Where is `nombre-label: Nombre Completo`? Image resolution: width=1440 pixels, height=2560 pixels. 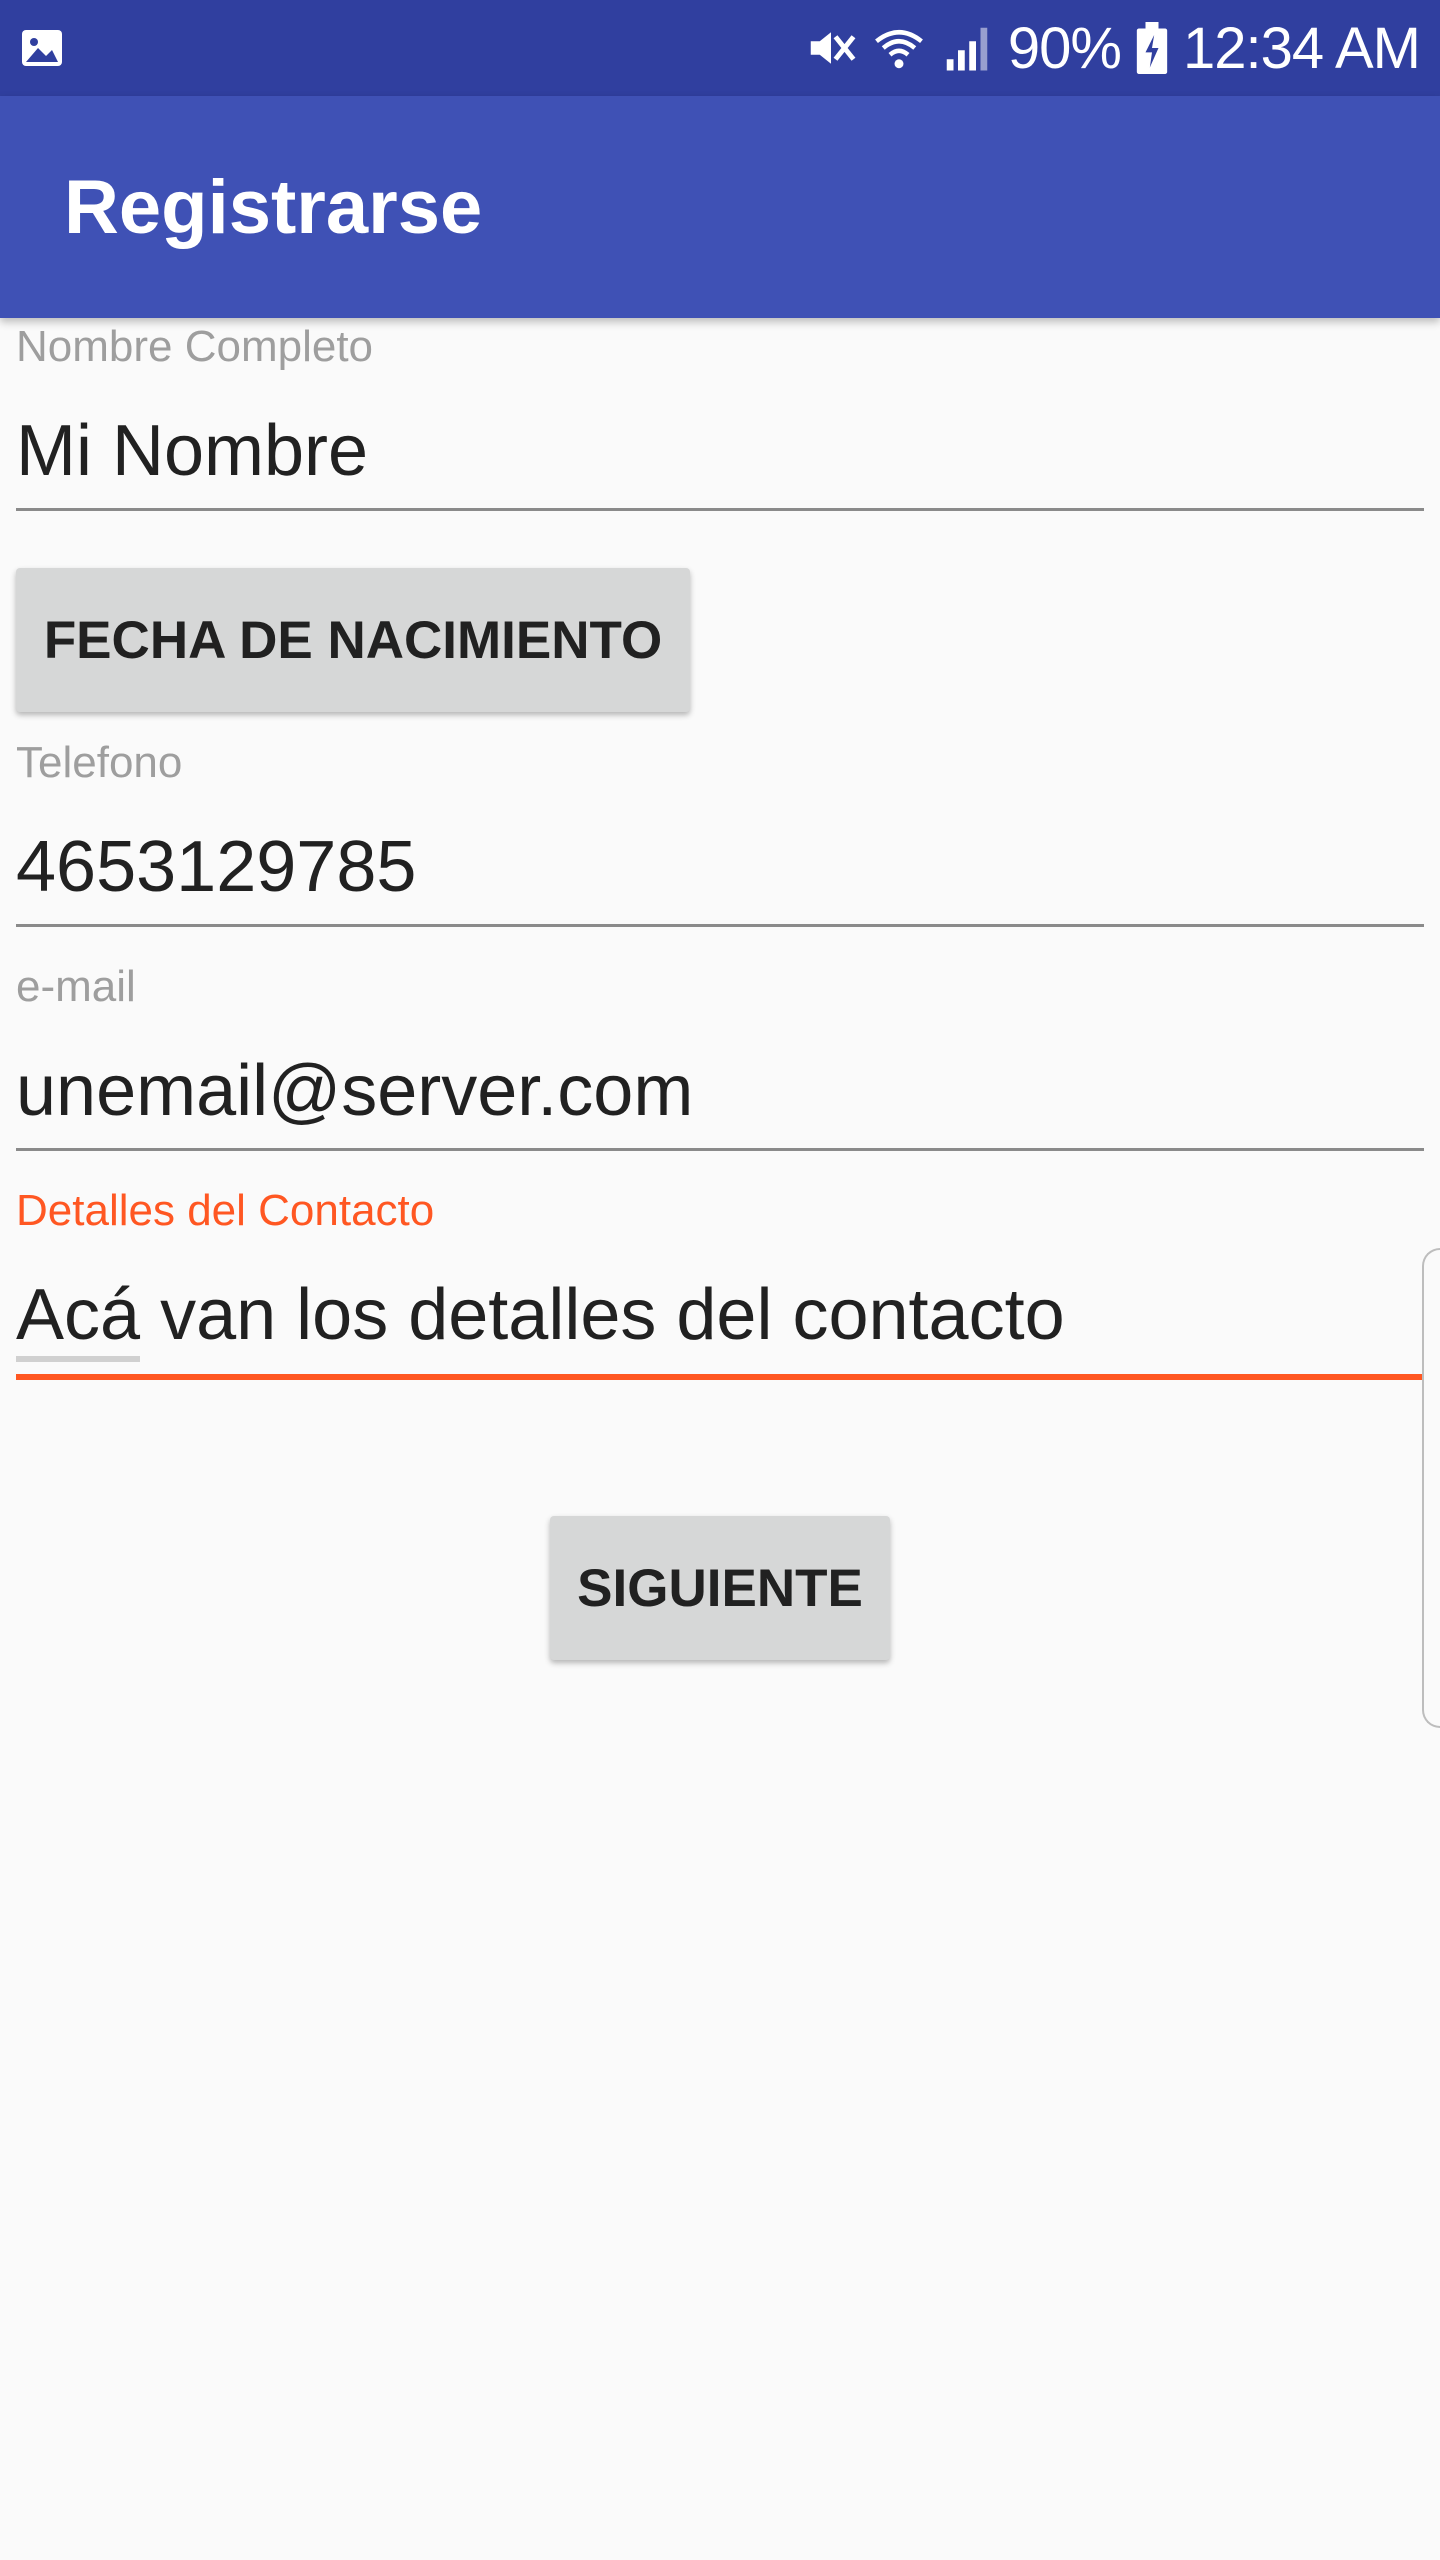 nombre-label: Nombre Completo is located at coordinates (195, 346).